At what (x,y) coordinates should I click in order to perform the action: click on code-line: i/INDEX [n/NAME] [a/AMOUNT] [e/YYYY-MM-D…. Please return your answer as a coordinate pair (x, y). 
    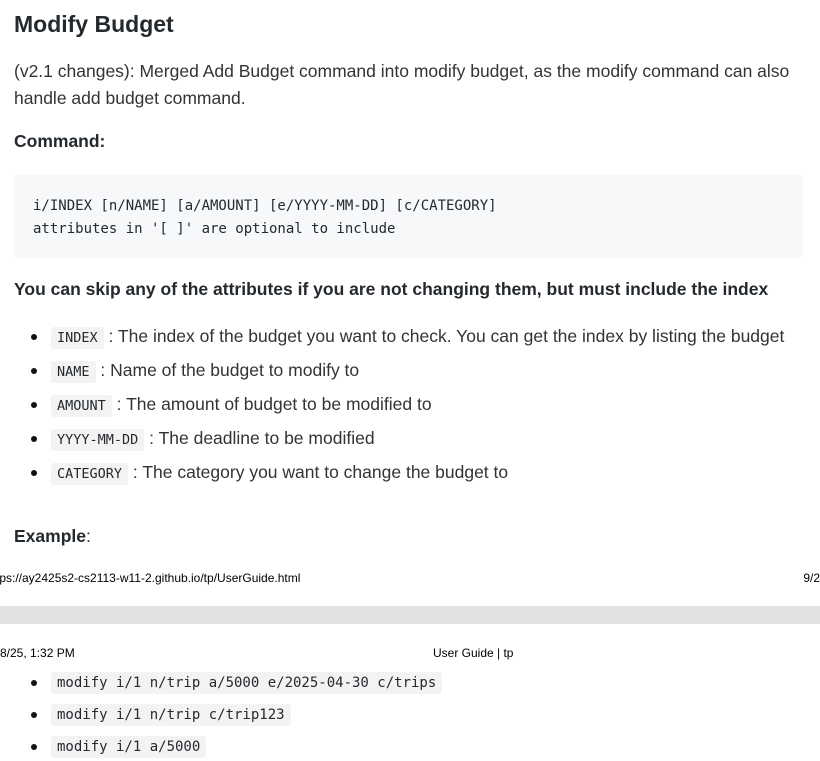
    Looking at the image, I should click on (265, 206).